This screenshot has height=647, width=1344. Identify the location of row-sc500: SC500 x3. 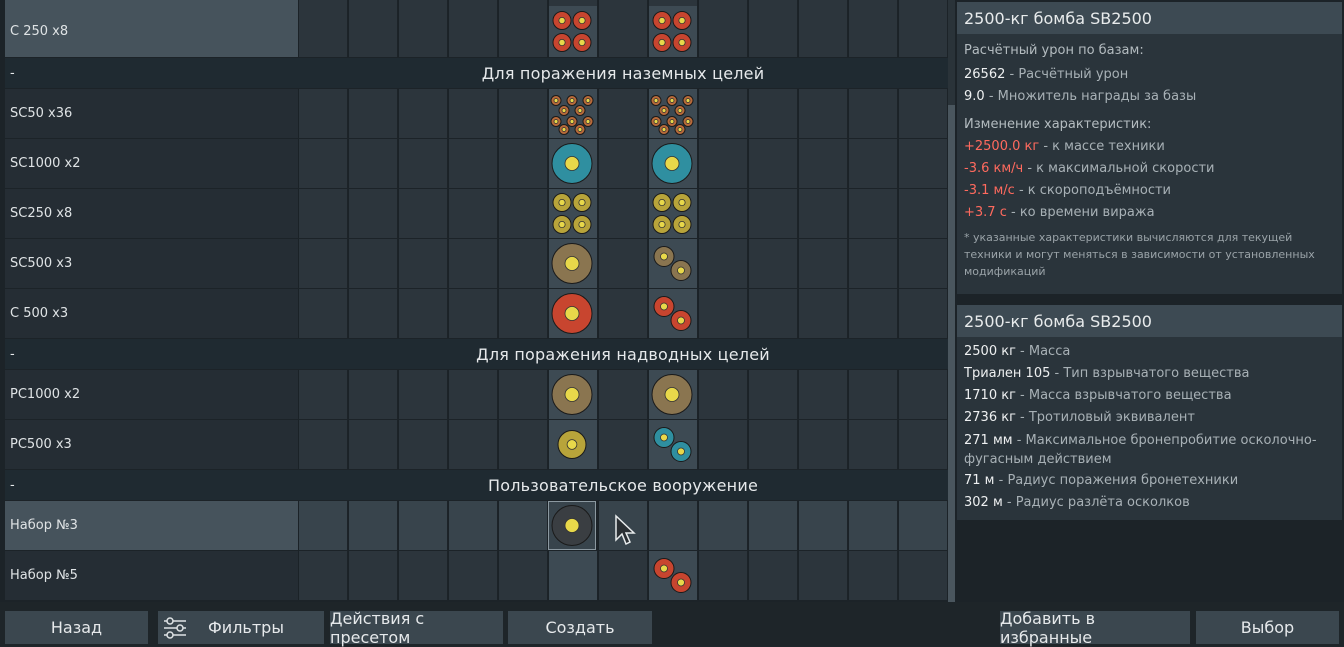
(476, 263).